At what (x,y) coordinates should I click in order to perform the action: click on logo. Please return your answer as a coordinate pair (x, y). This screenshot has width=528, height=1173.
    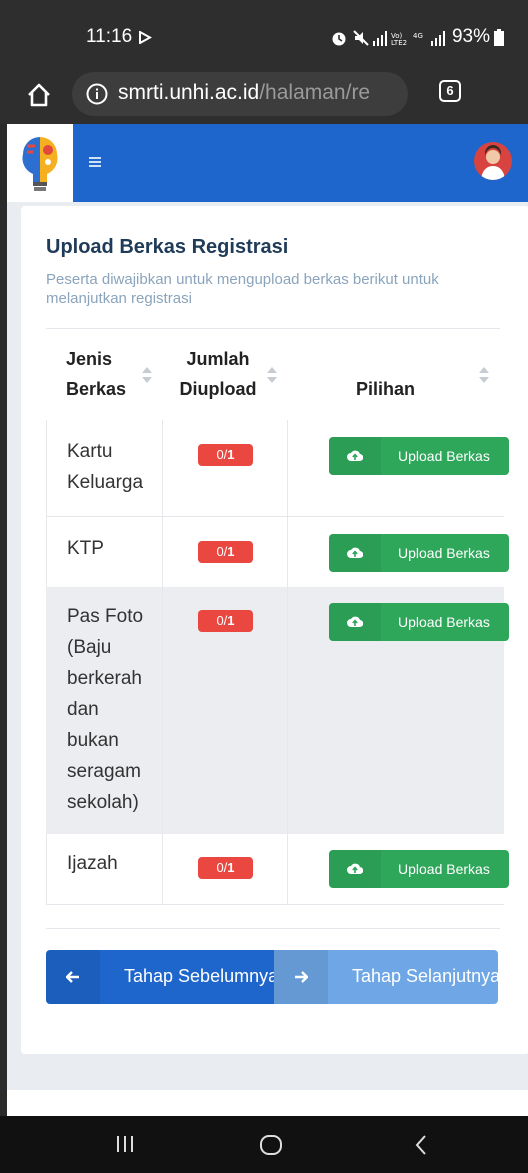
    Looking at the image, I should click on (40, 163).